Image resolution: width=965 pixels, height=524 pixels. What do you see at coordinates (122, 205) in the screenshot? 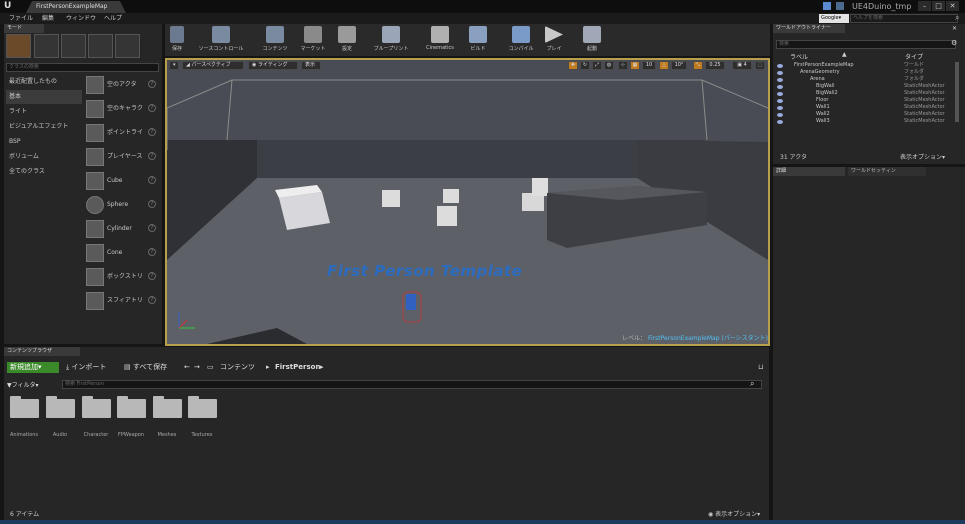
I see `place-item-sphere: Sphere?` at bounding box center [122, 205].